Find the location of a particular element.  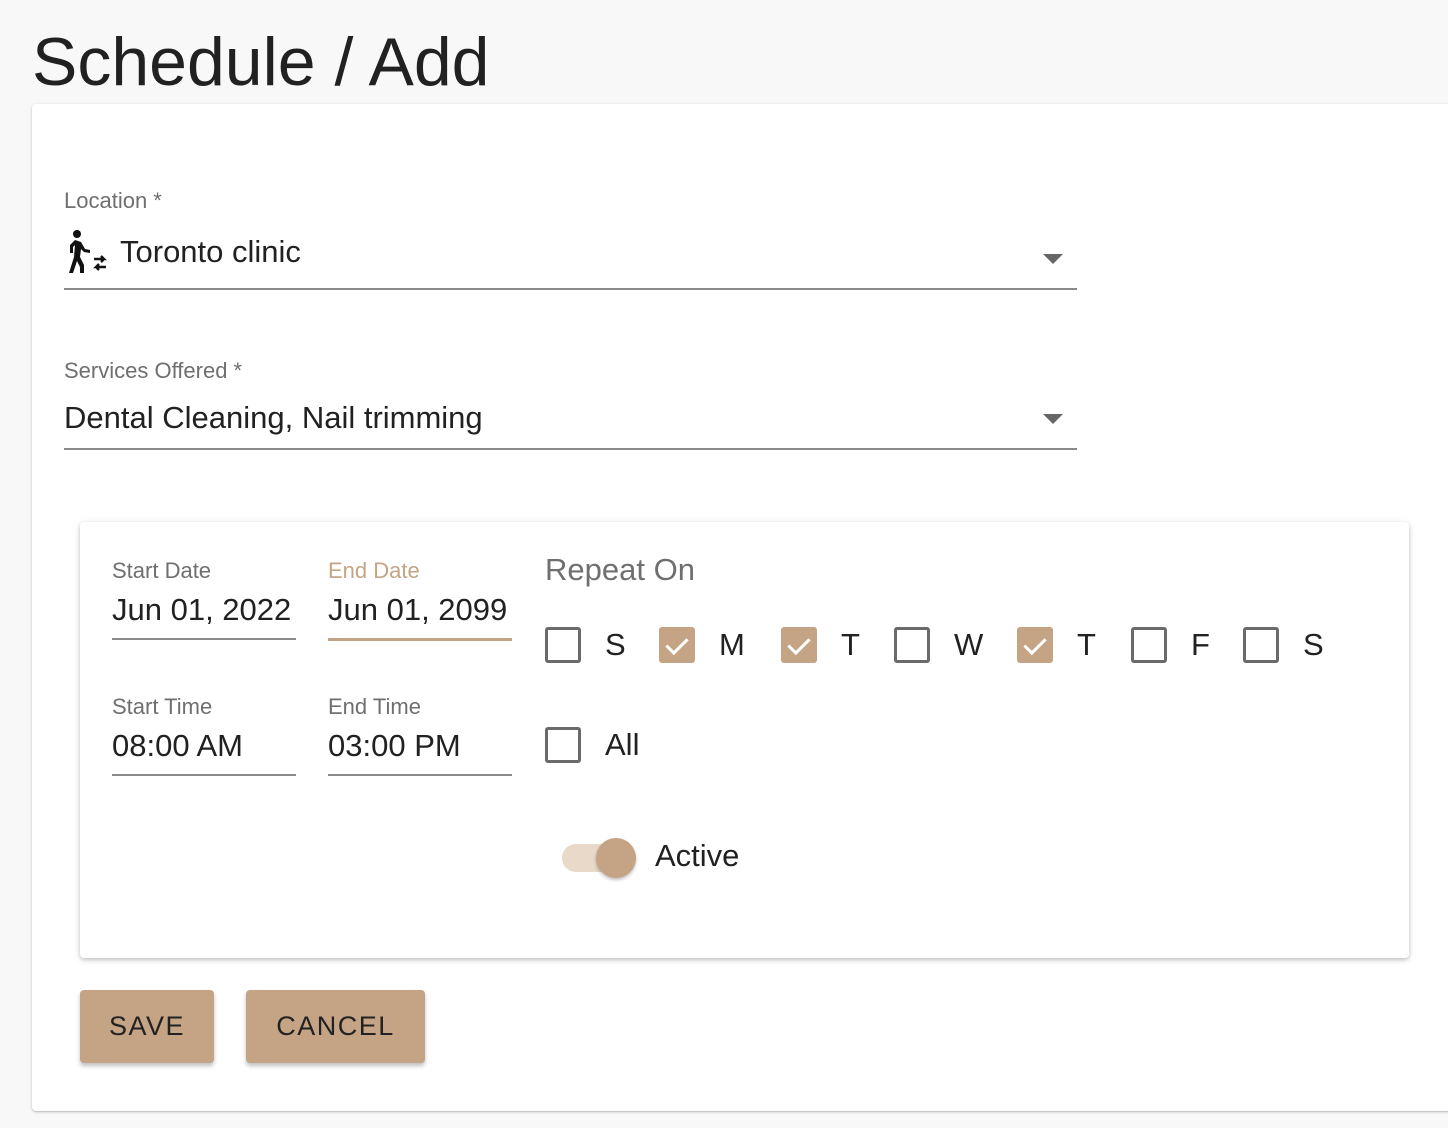

start-date-field: Start Date Jun 01, 2022 is located at coordinates (204, 608).